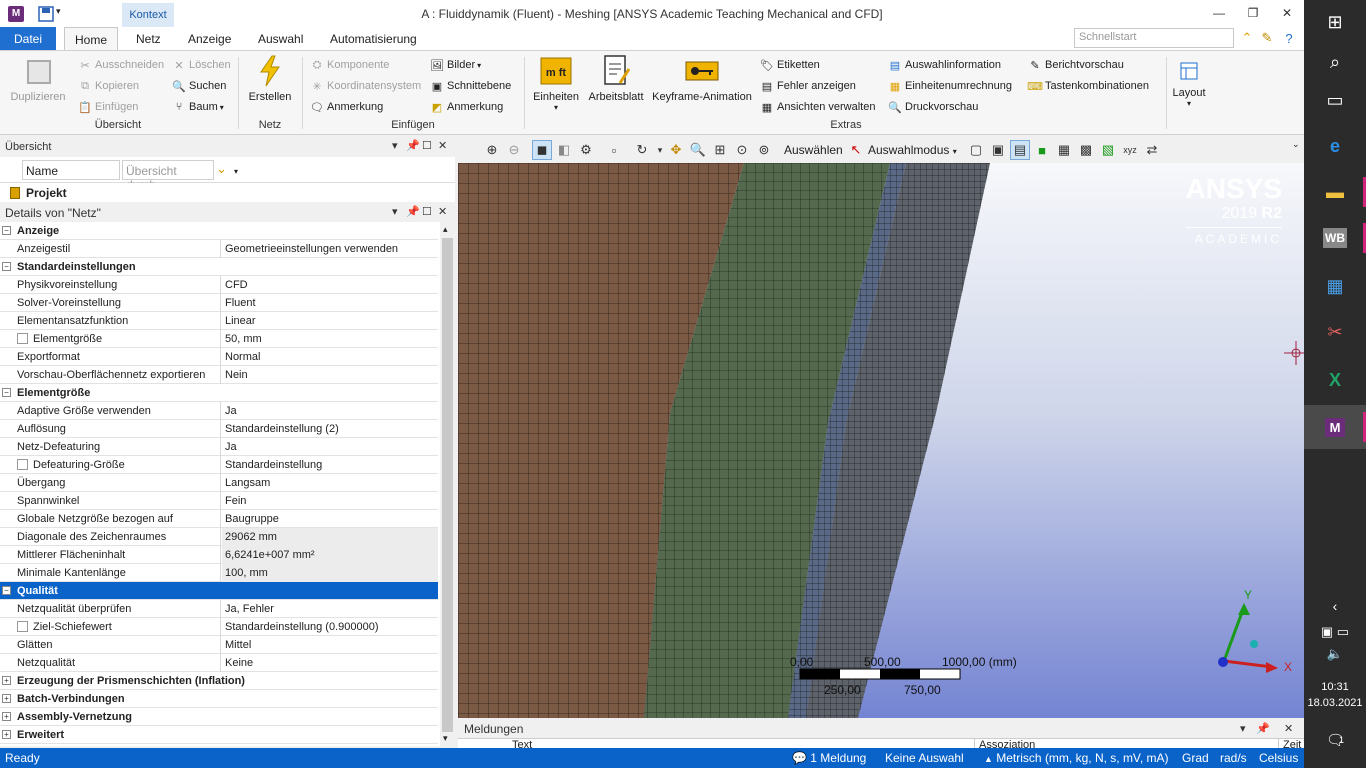 Image resolution: width=1366 pixels, height=768 pixels. What do you see at coordinates (108, 107) in the screenshot?
I see `paste-button: 📋 Einfügen` at bounding box center [108, 107].